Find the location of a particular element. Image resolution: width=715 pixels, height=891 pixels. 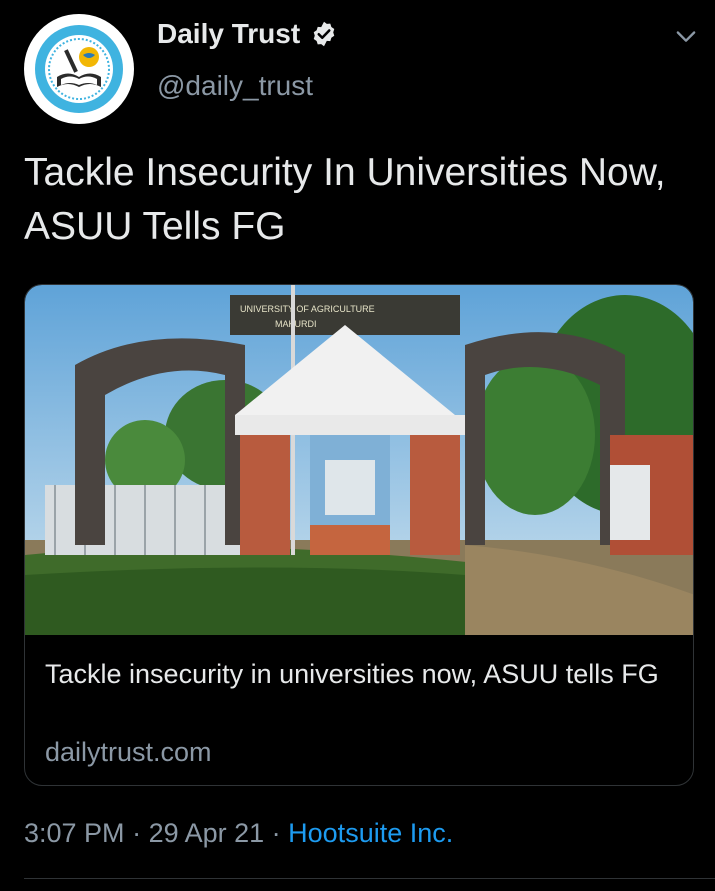

author-handle: @daily_trust is located at coordinates (235, 86).